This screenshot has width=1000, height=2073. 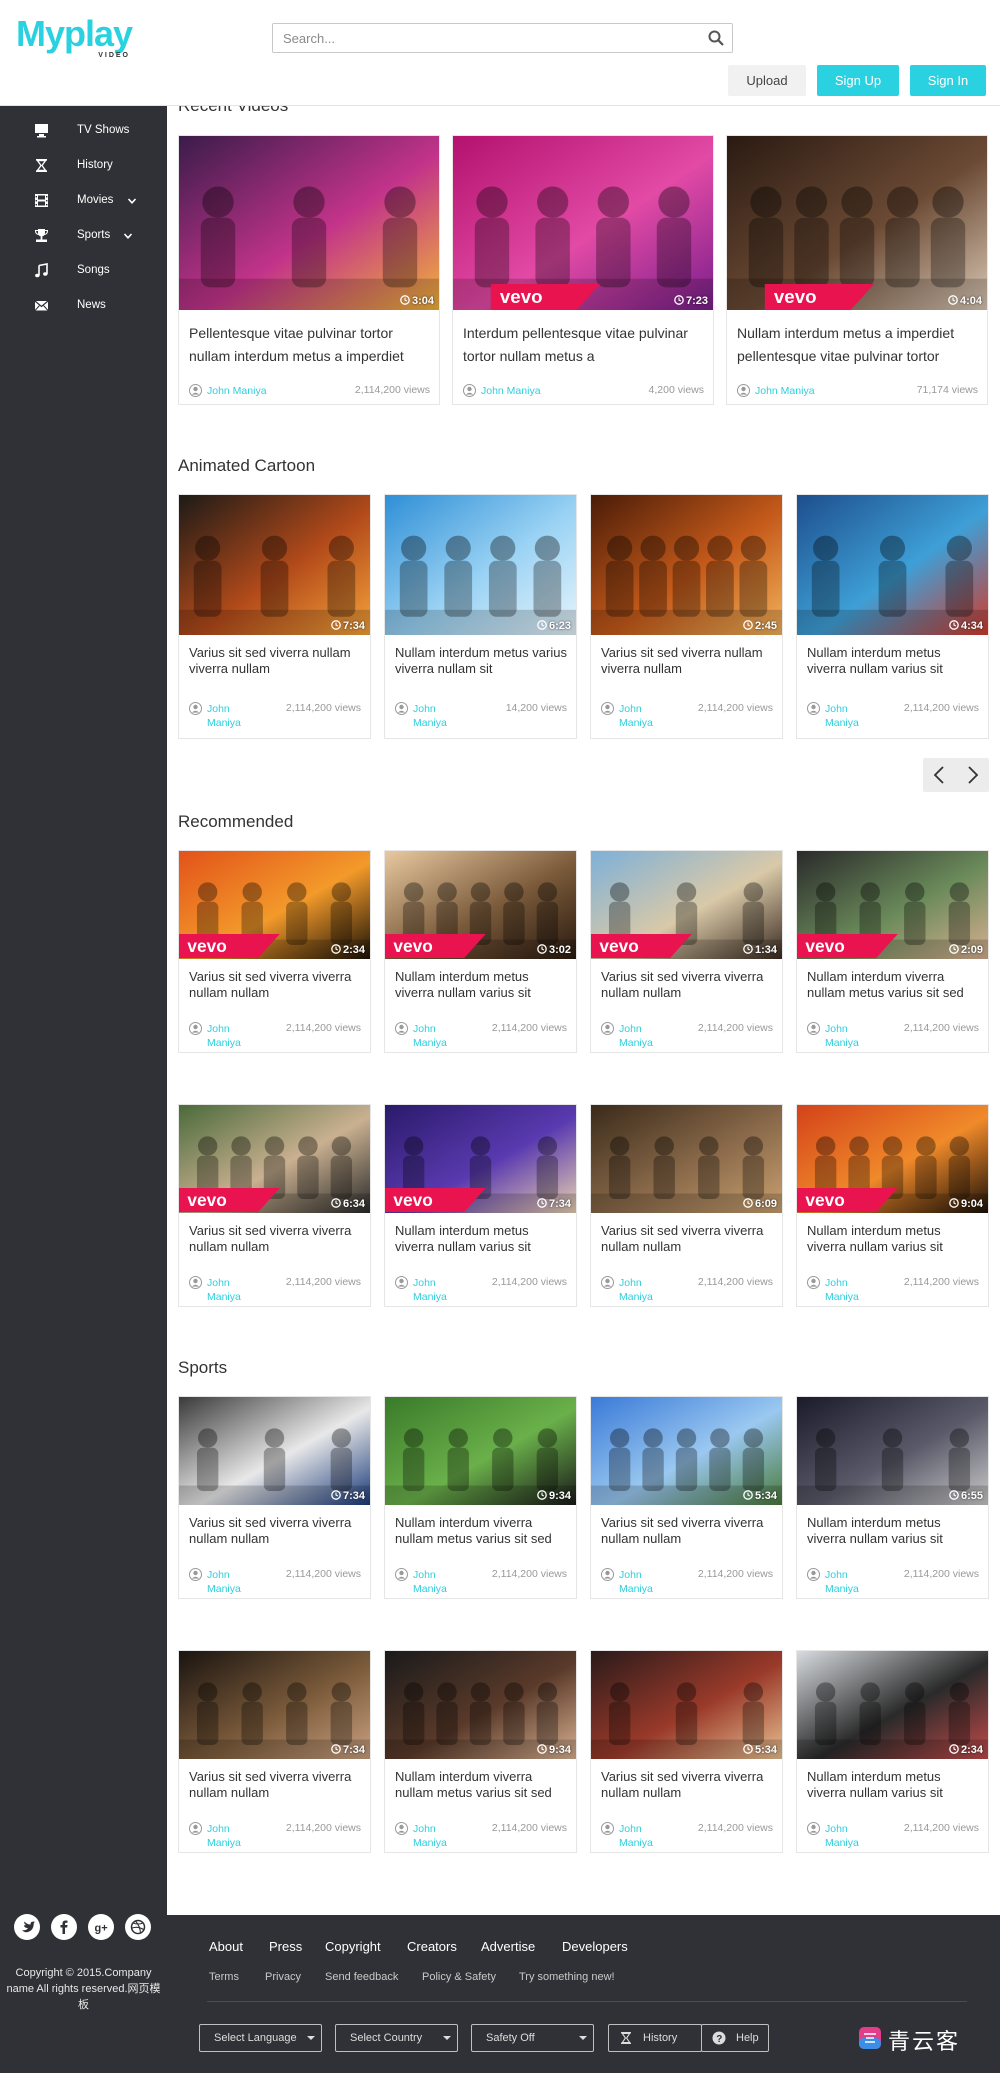 What do you see at coordinates (83, 306) in the screenshot?
I see `sidebar-item-news: News` at bounding box center [83, 306].